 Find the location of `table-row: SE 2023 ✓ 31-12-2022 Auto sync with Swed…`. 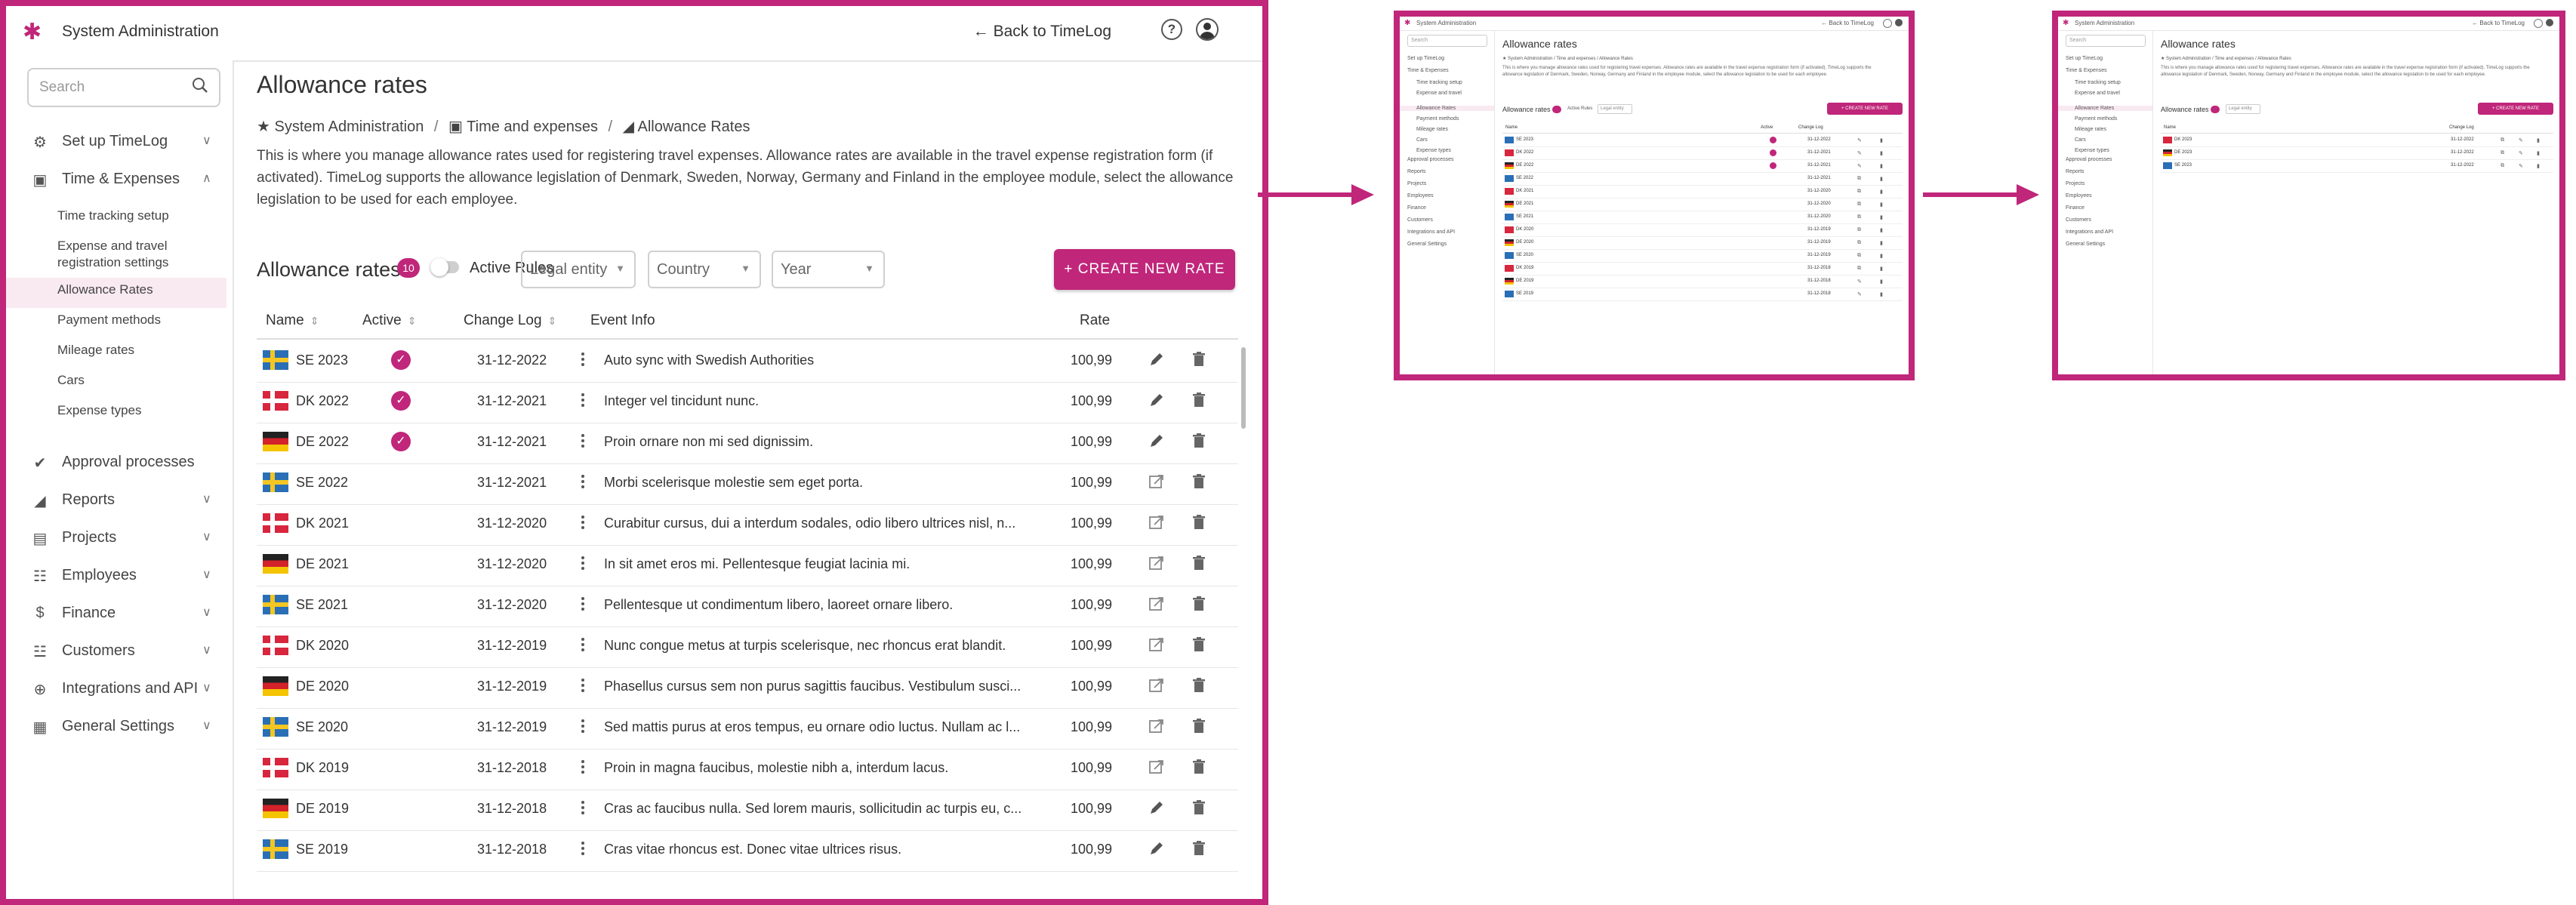

table-row: SE 2023 ✓ 31-12-2022 Auto sync with Swed… is located at coordinates (747, 361).